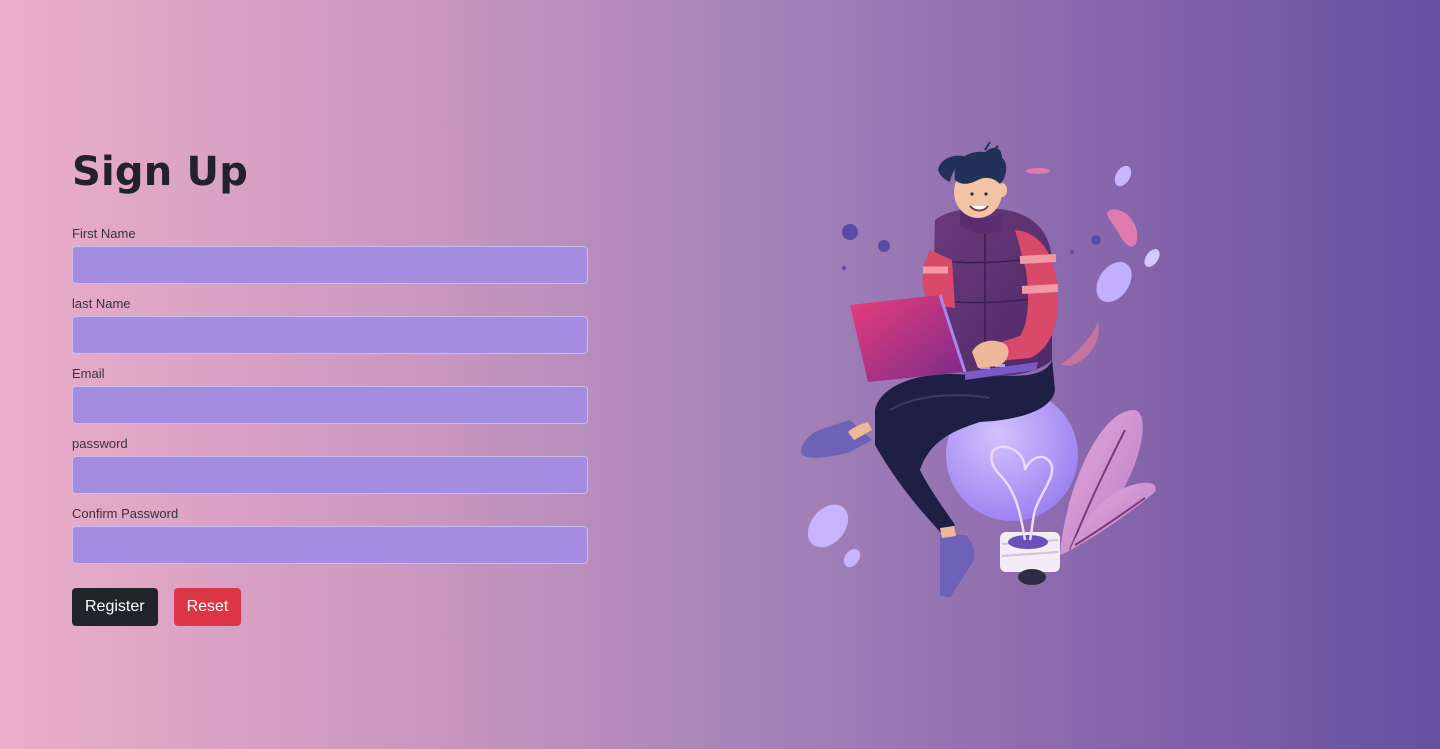 The width and height of the screenshot is (1440, 749). Describe the element at coordinates (104, 233) in the screenshot. I see `first-name-label: First Name` at that location.